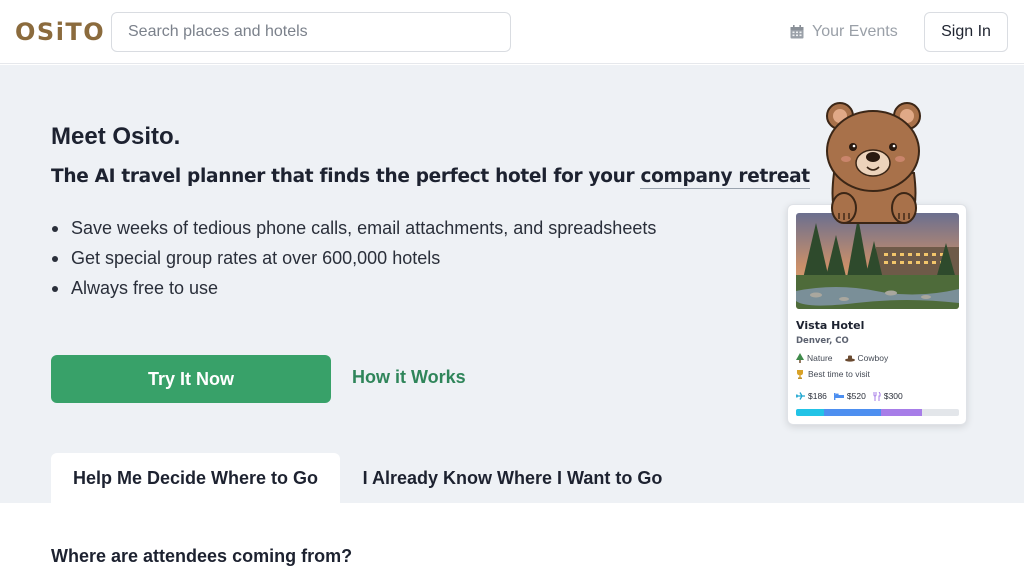  What do you see at coordinates (725, 177) in the screenshot?
I see `tagline-highlight: company retreat` at bounding box center [725, 177].